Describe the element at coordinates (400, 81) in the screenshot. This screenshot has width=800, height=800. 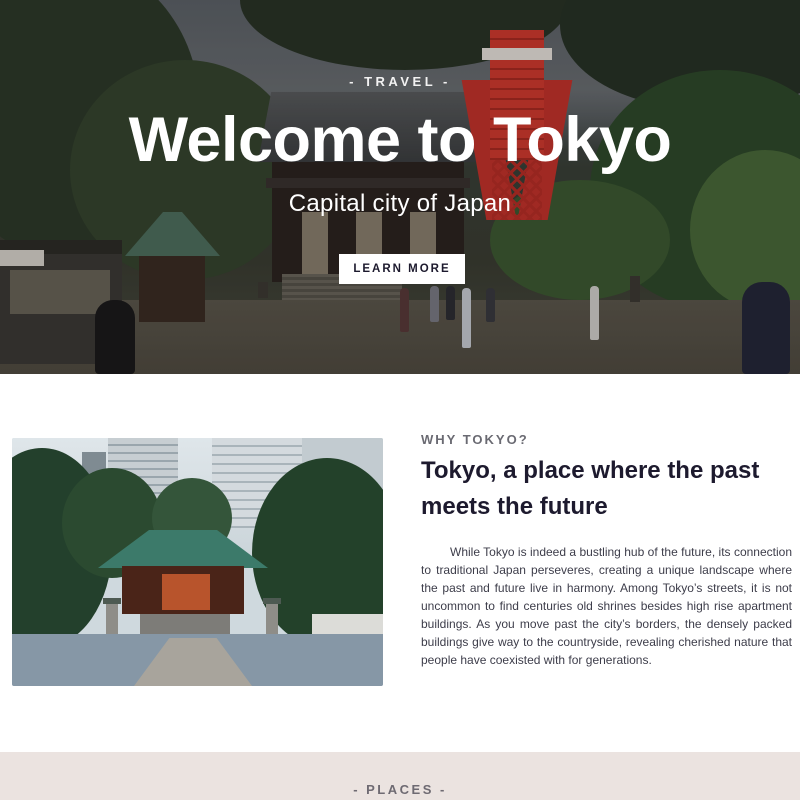
I see `hero-eyebrow: - TRAVEL -` at that location.